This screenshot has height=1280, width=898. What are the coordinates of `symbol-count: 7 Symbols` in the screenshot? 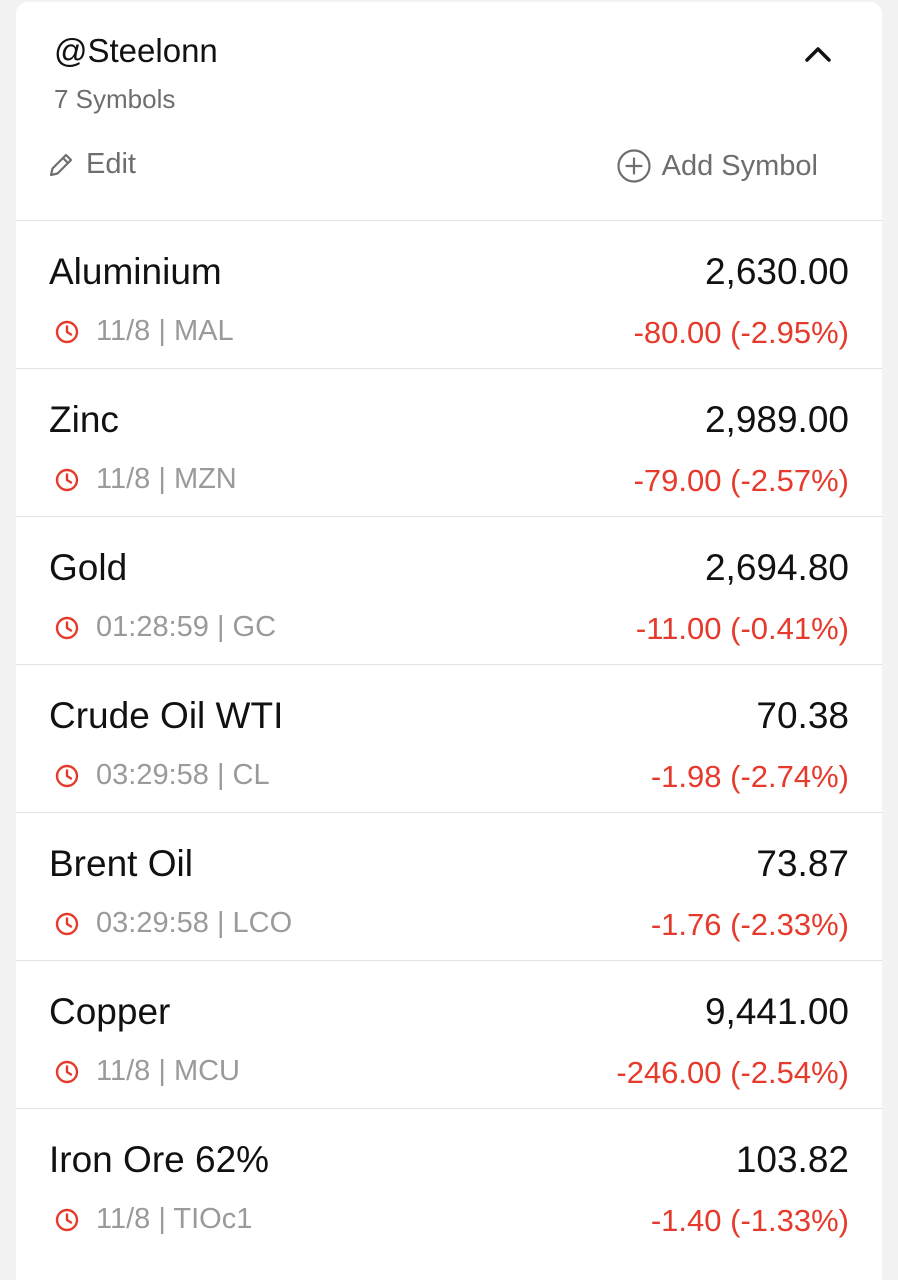 It's located at (115, 99).